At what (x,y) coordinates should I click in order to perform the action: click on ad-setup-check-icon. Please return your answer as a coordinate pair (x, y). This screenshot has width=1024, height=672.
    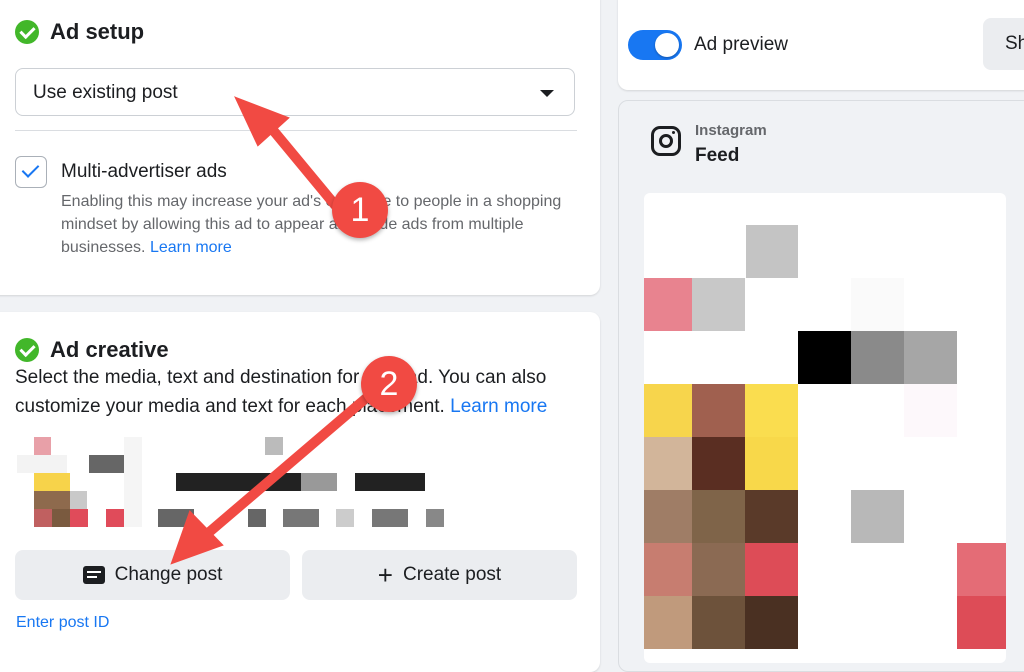
    Looking at the image, I should click on (27, 32).